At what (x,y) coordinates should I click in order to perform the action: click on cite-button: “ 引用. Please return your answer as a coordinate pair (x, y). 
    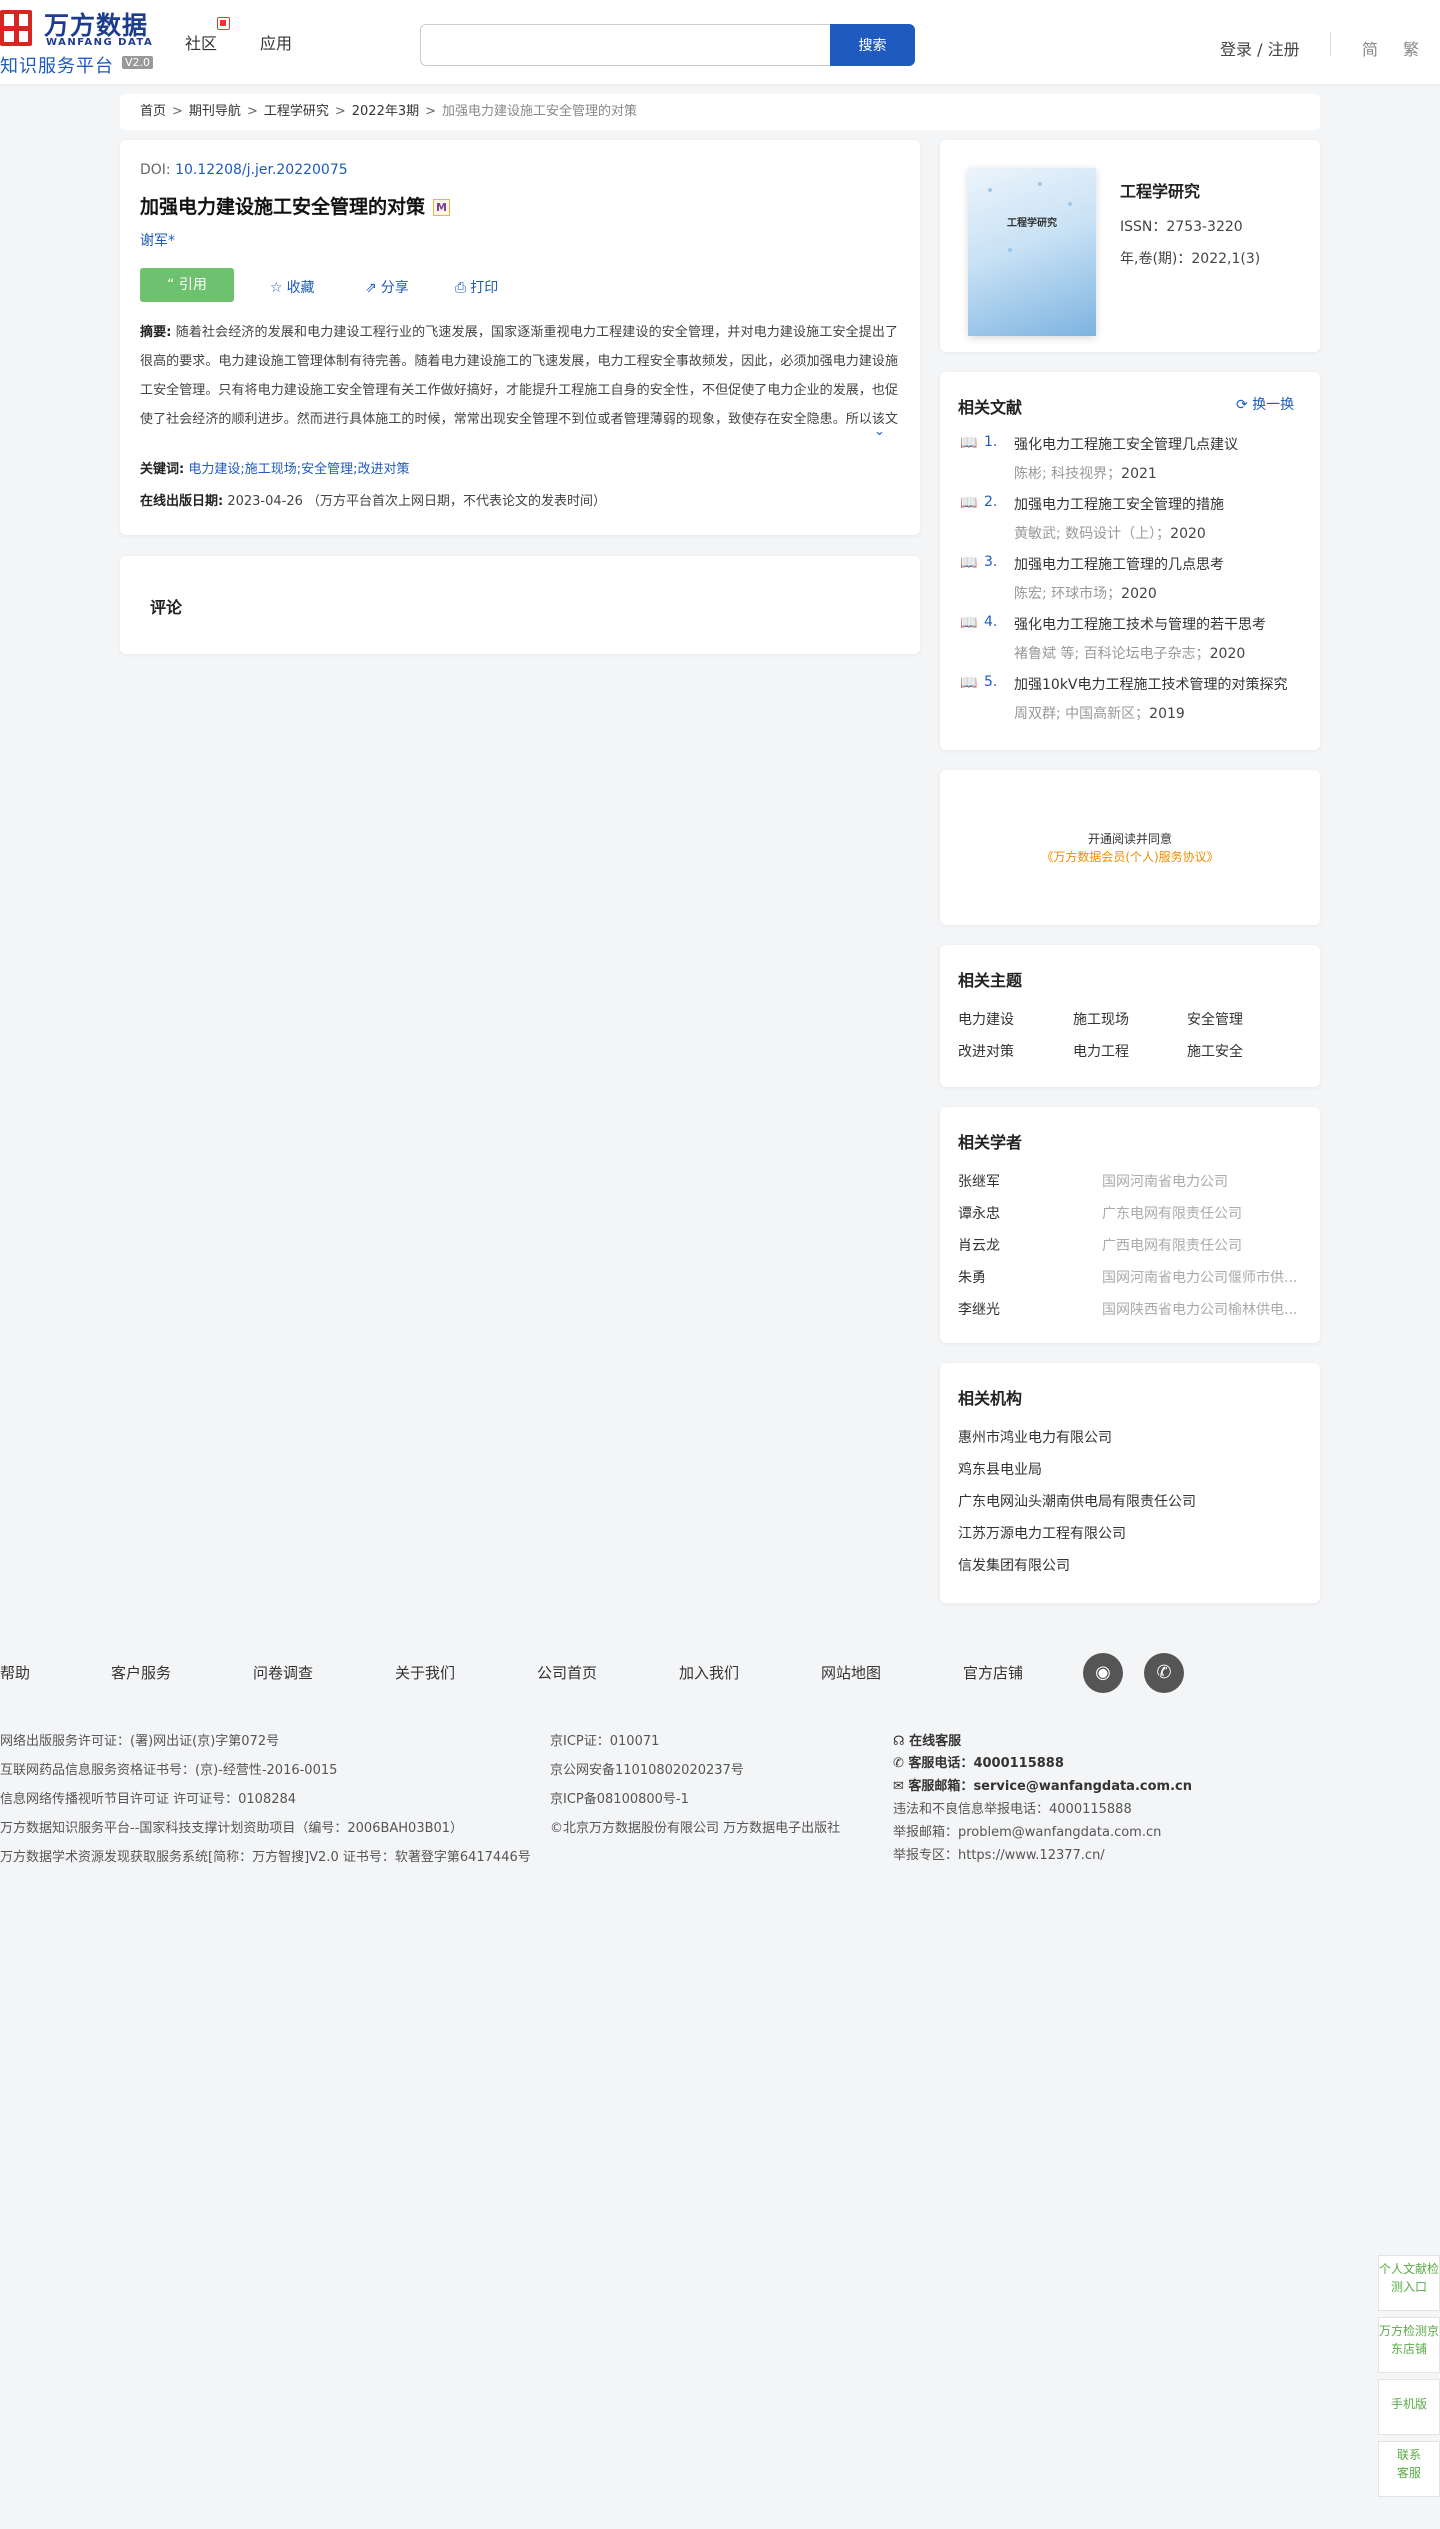
    Looking at the image, I should click on (187, 285).